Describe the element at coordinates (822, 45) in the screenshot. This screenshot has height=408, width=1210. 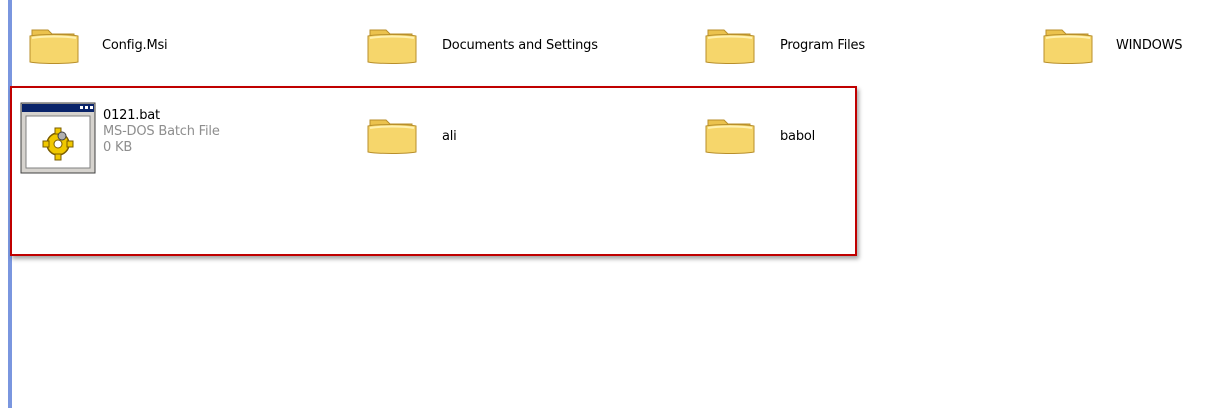
I see `item-label: Program Files` at that location.